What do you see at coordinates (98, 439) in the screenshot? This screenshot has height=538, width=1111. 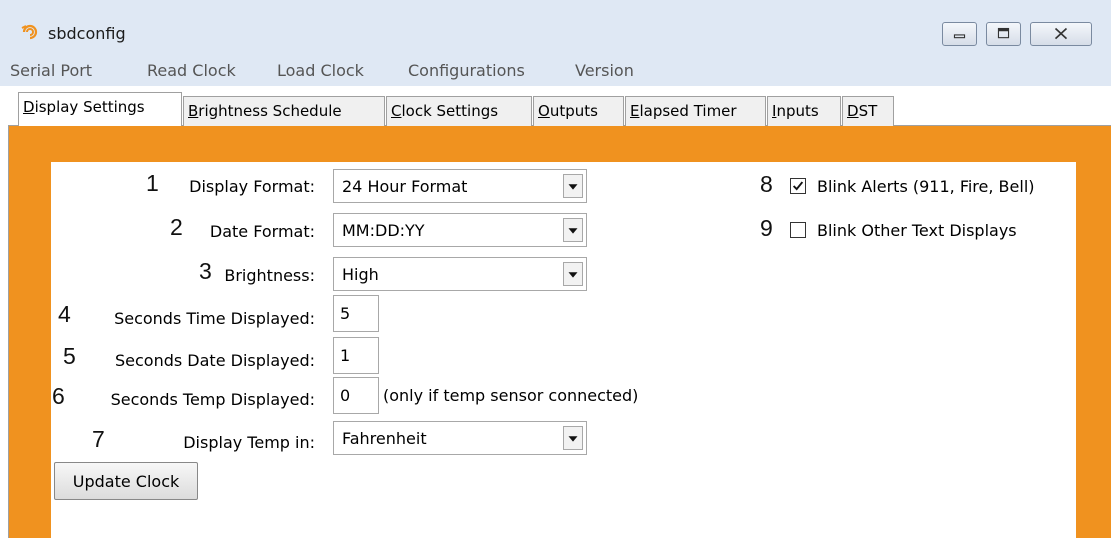 I see `callout-number: 7` at bounding box center [98, 439].